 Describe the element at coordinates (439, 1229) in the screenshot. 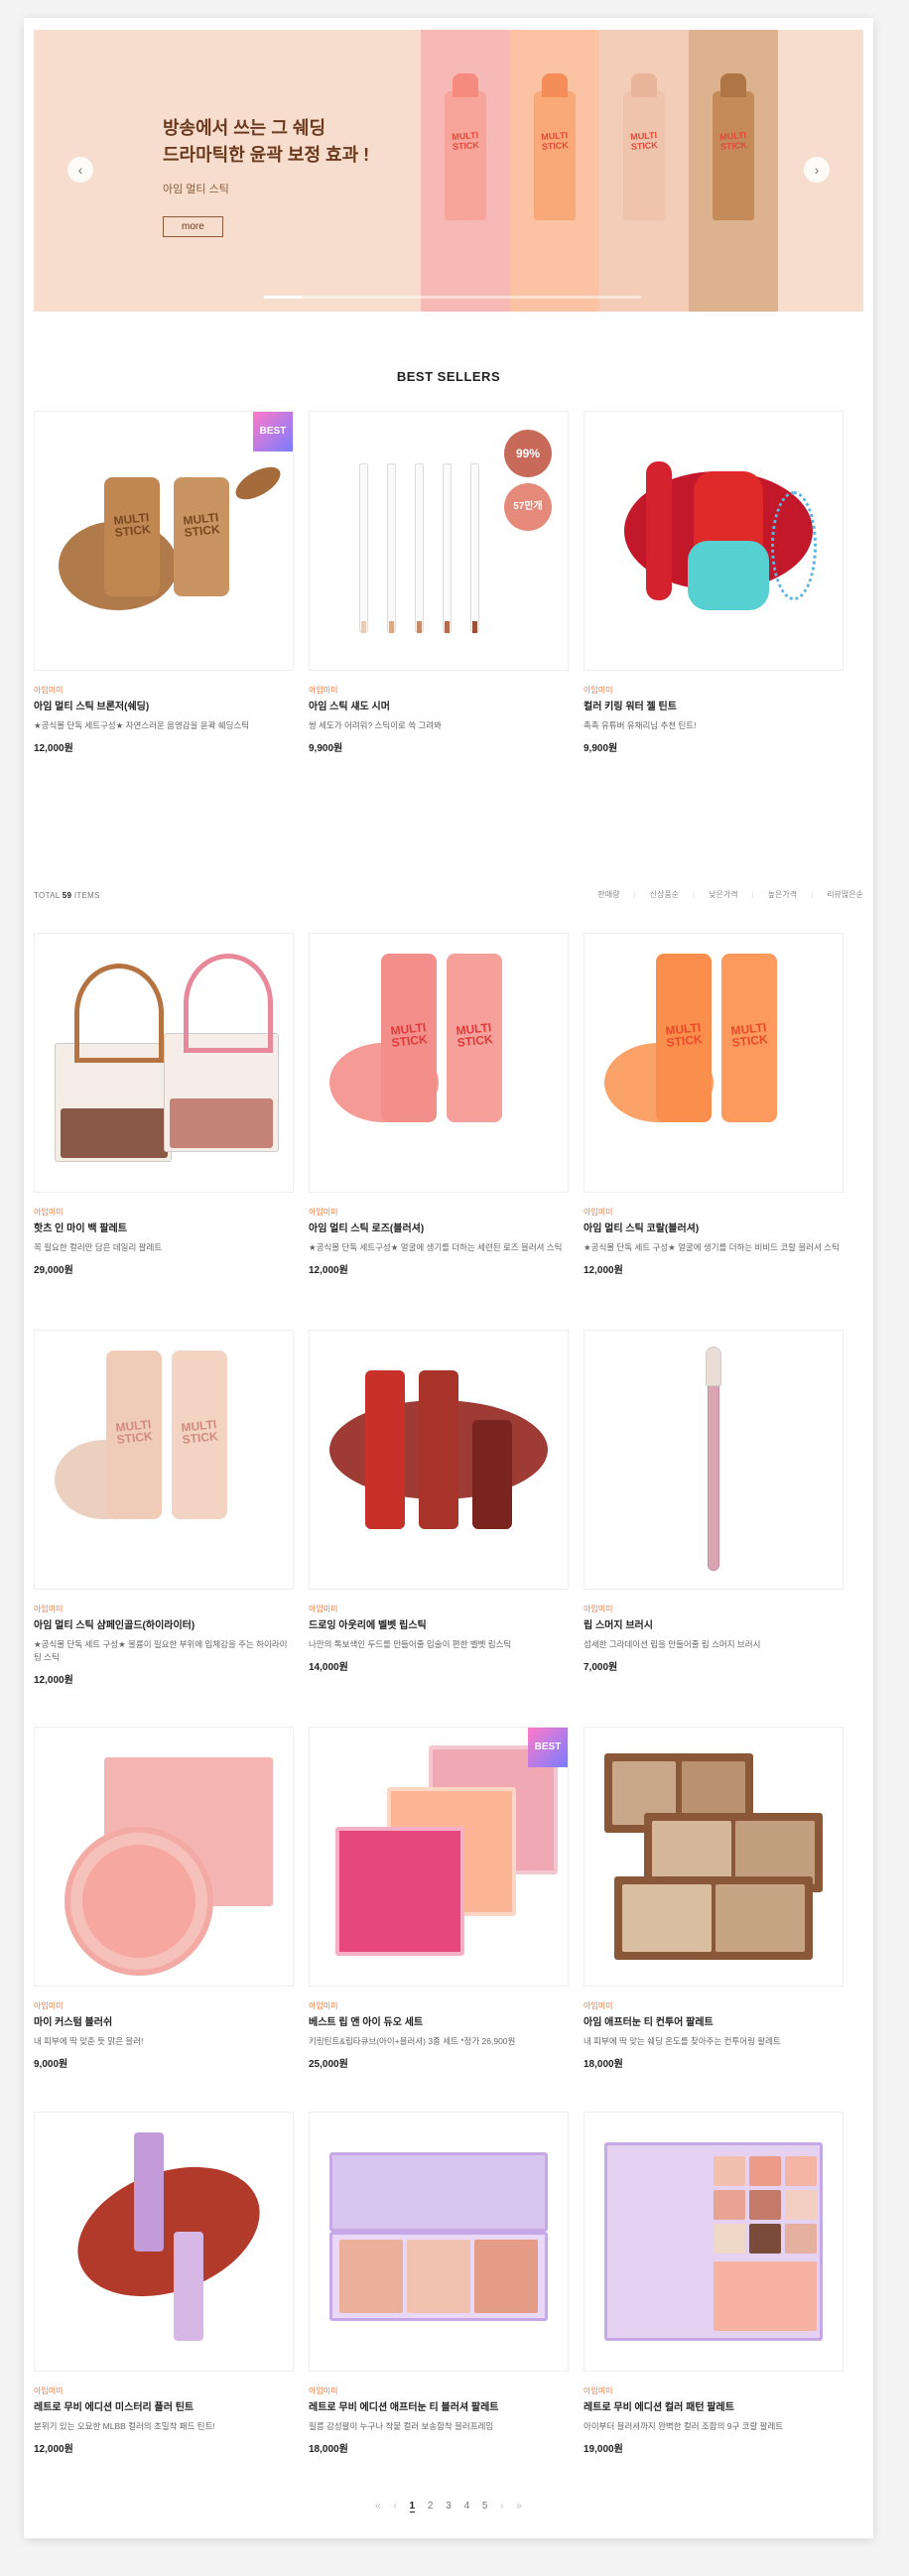

I see `product-name: 아임 멀티 스틱 로즈(블러셔)` at that location.